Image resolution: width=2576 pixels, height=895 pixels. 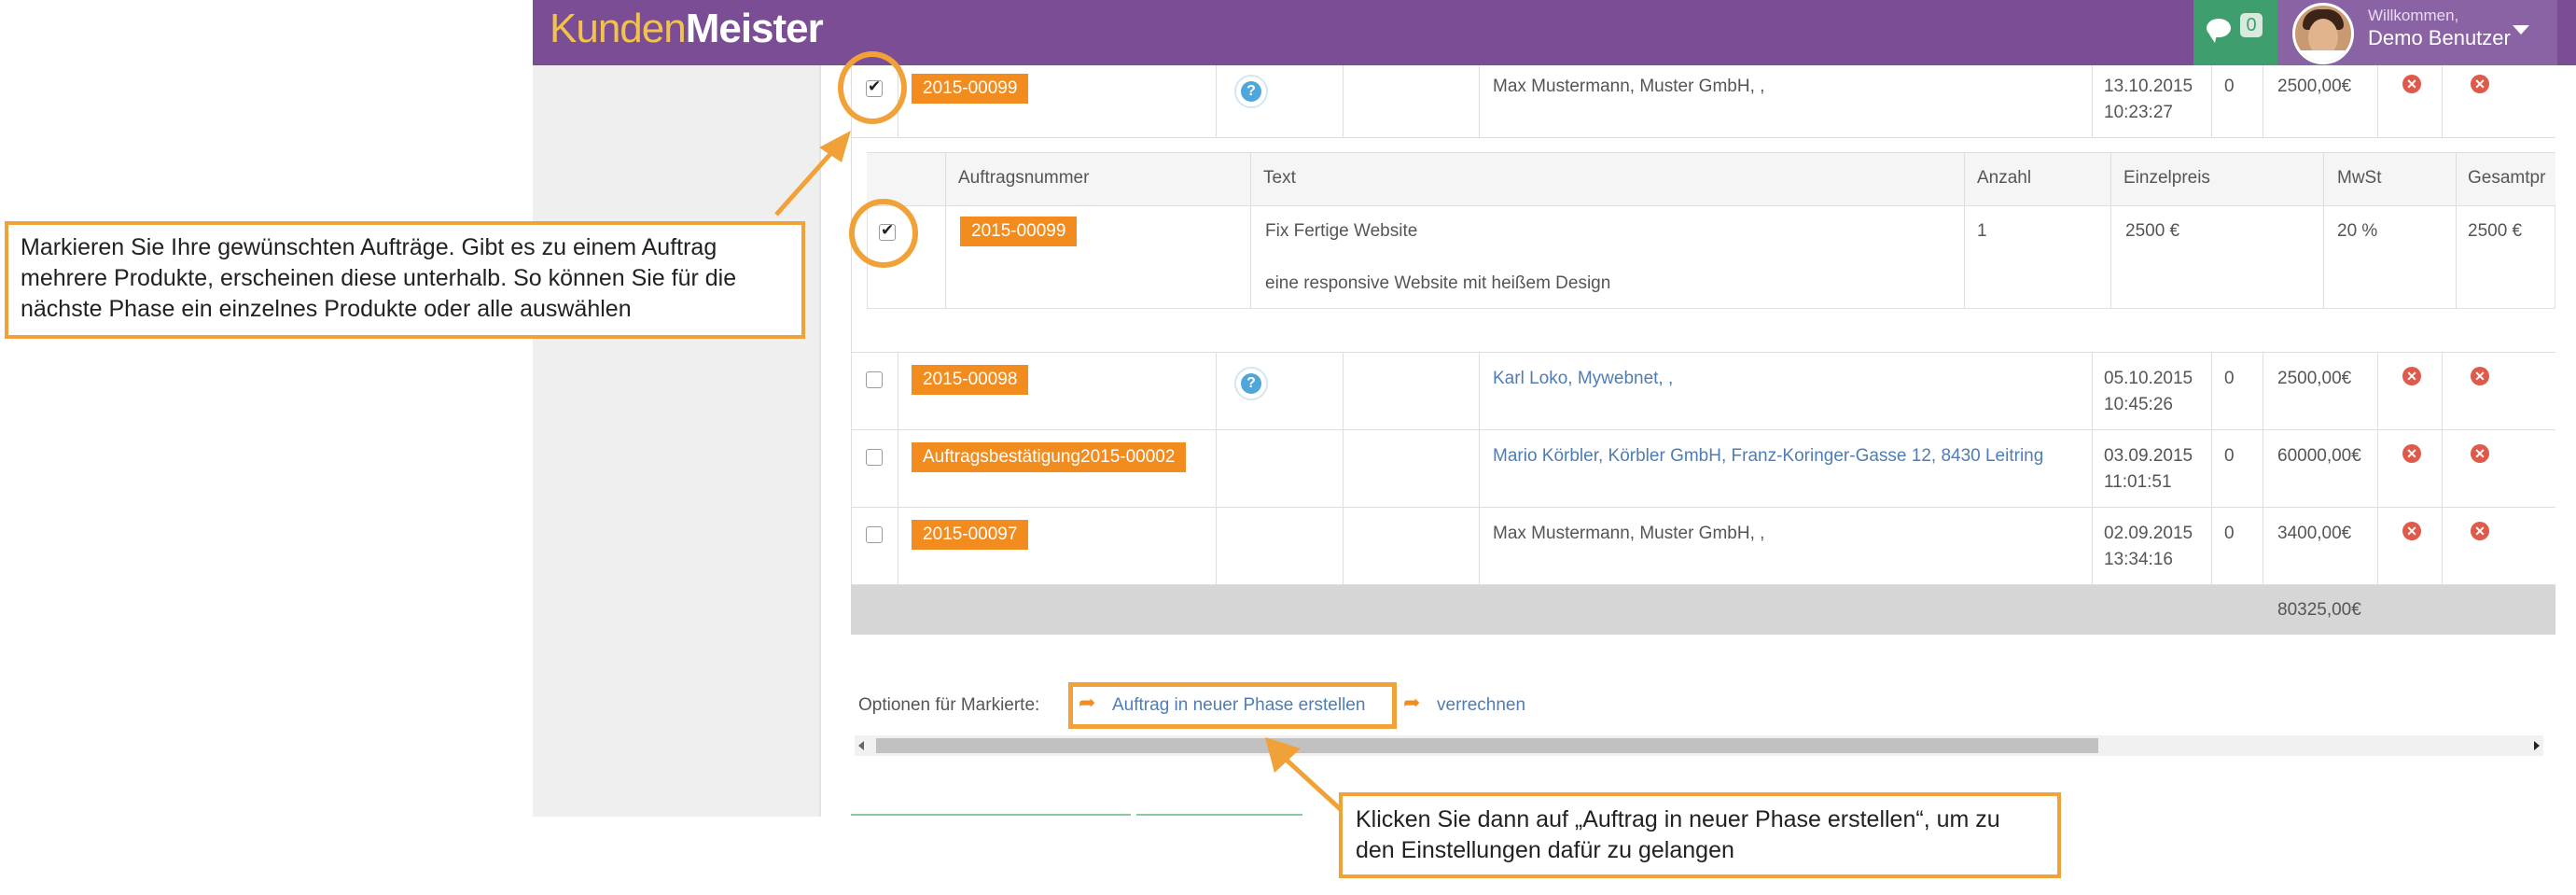 I want to click on subtable-header-total: Gesamtpr, so click(x=2507, y=178).